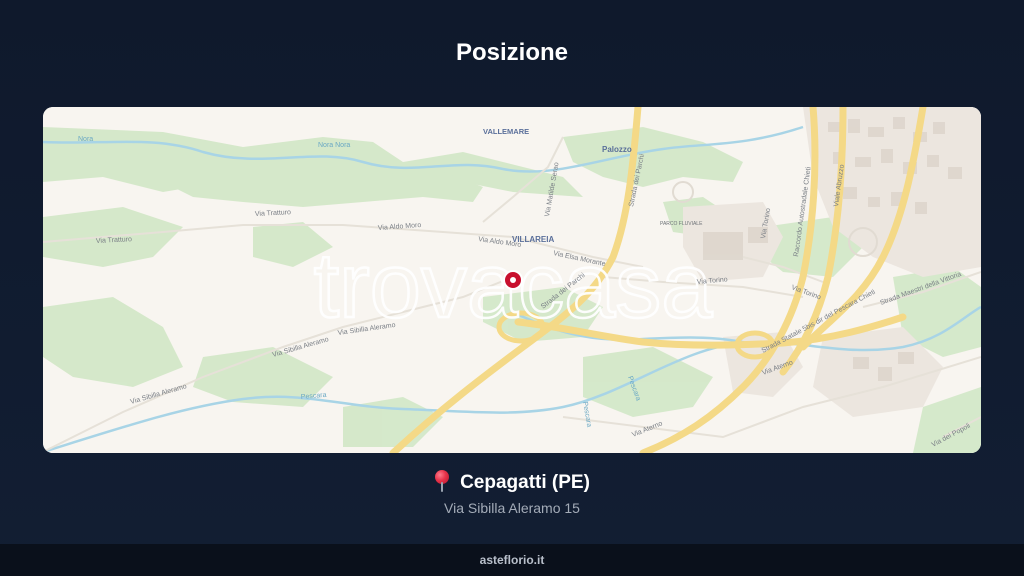 This screenshot has width=1024, height=576. Describe the element at coordinates (506, 131) in the screenshot. I see `map-label-vallemare: VALLEMARE` at that location.